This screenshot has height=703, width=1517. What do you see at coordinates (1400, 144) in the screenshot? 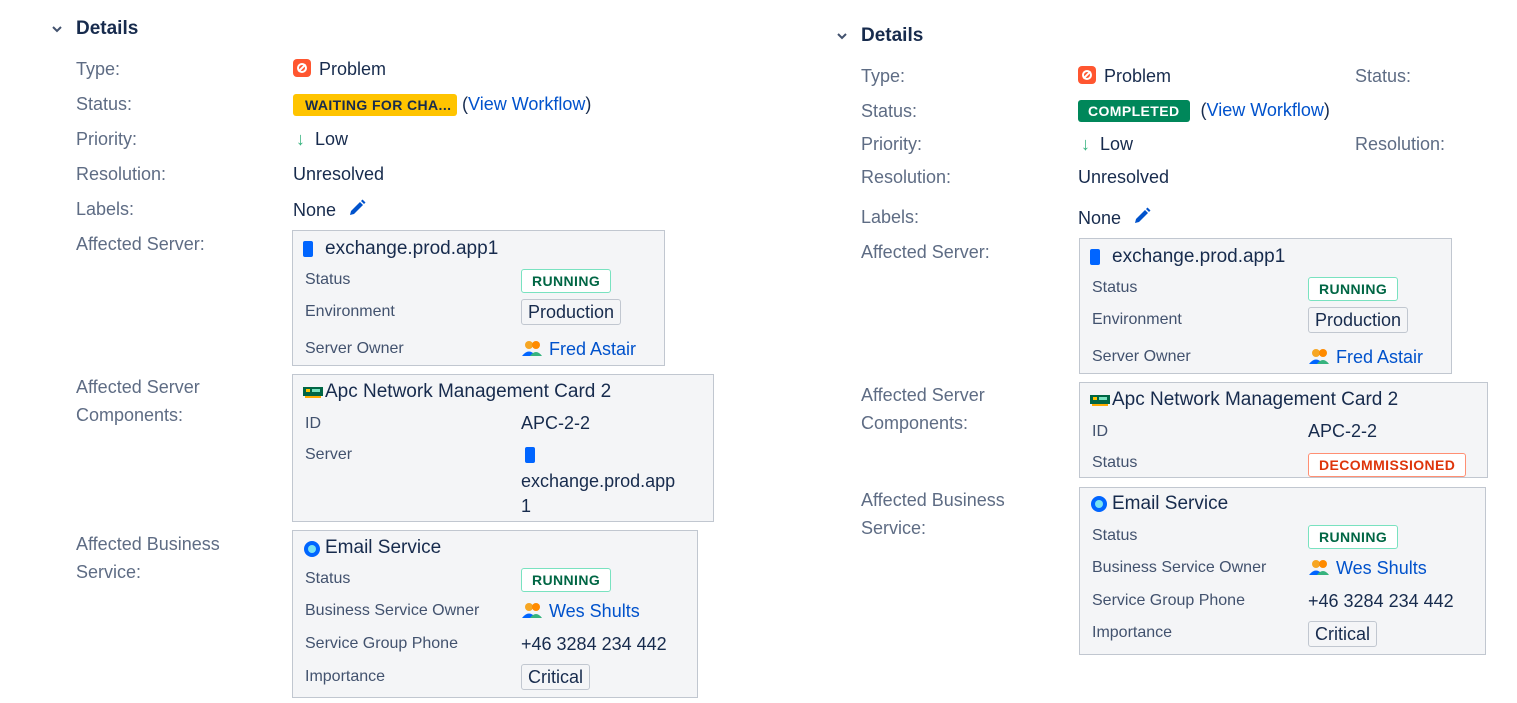
I see `side-resolution-label: Resolution:` at bounding box center [1400, 144].